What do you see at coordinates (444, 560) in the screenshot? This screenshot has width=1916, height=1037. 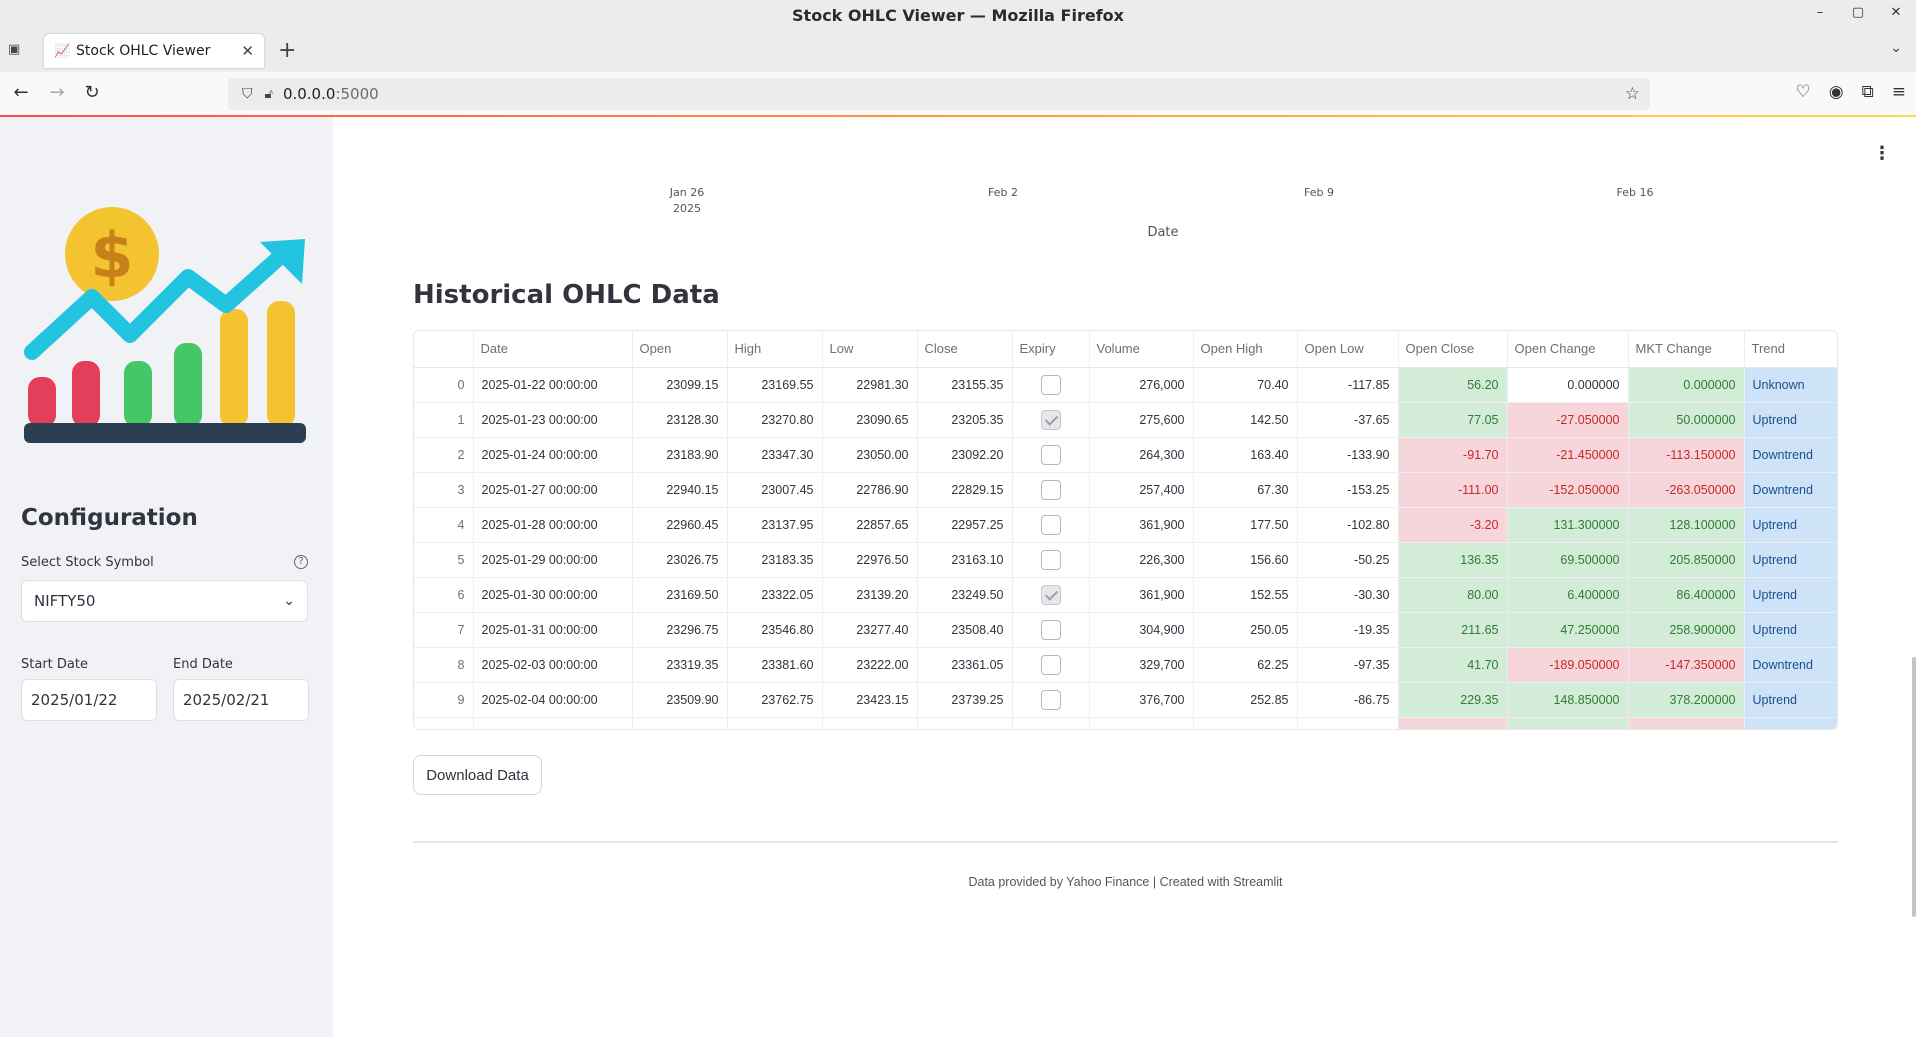 I see `row-index-cell: 5` at bounding box center [444, 560].